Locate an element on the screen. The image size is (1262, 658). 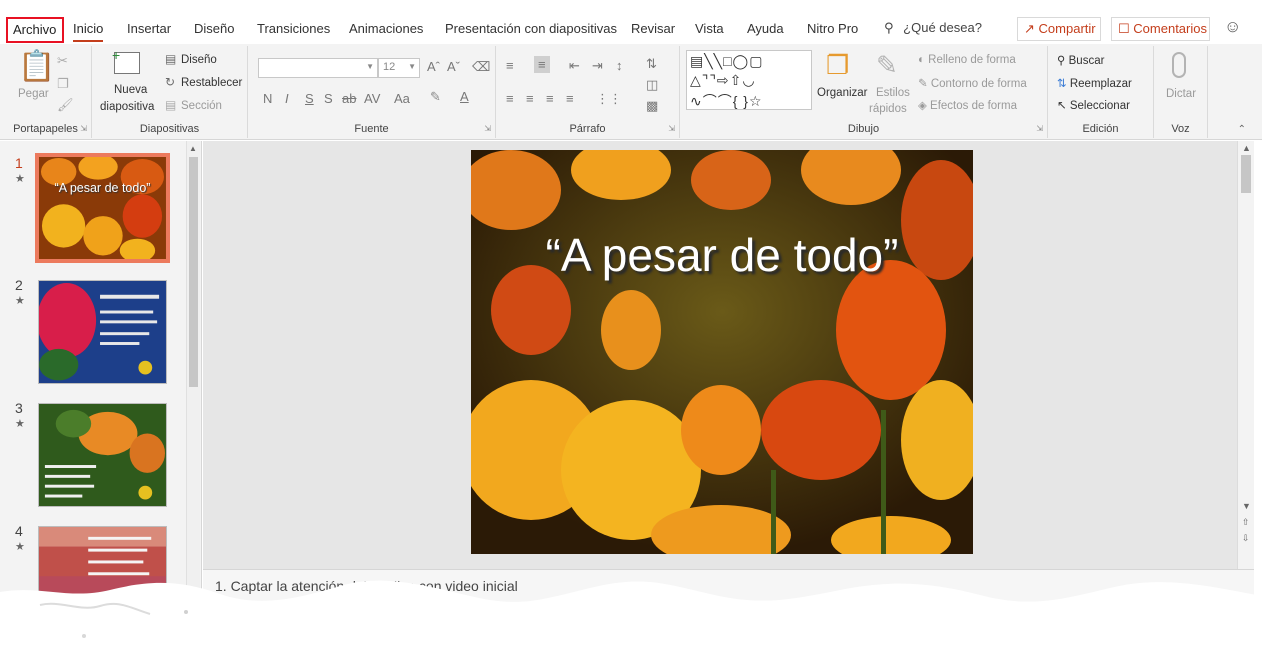
group-label-font: Fuente is located at coordinates (371, 129).